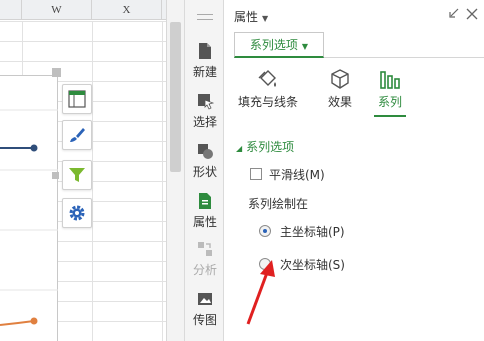  What do you see at coordinates (390, 80) in the screenshot?
I see `bar-series-icon` at bounding box center [390, 80].